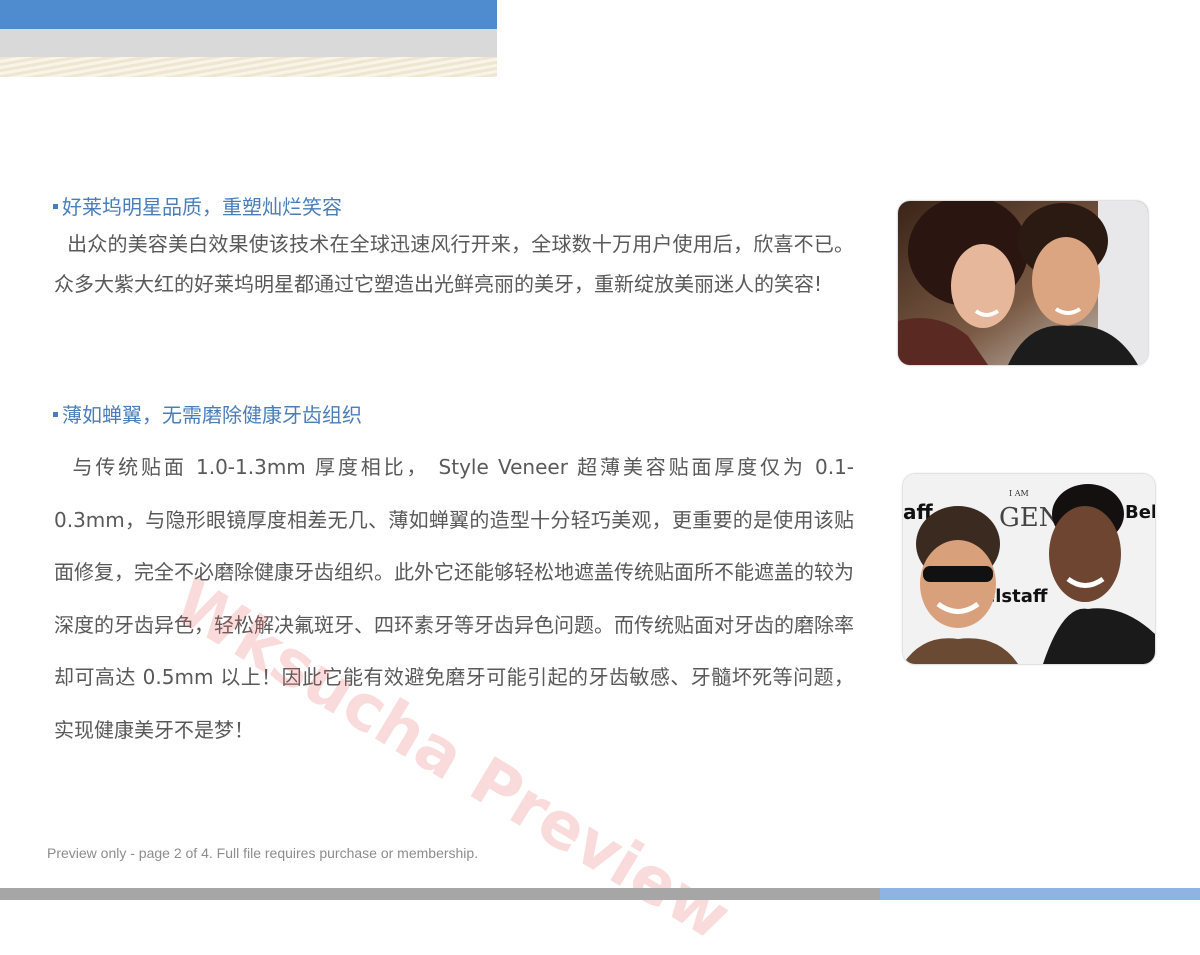 This screenshot has width=1200, height=955. What do you see at coordinates (1040, 894) in the screenshot?
I see `footer-blue-bar` at bounding box center [1040, 894].